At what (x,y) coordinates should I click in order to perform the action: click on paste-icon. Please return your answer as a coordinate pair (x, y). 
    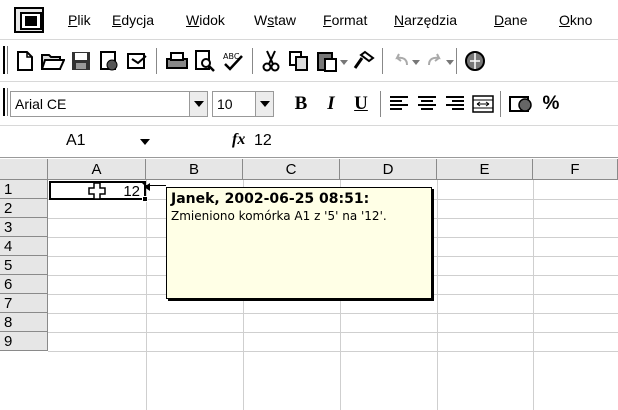
    Looking at the image, I should click on (327, 61).